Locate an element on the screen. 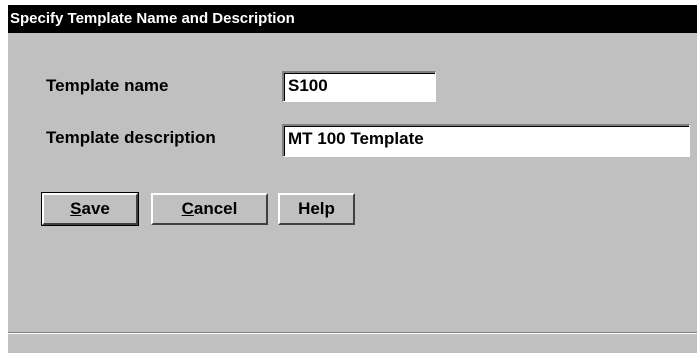 The image size is (697, 353). save-button: Save is located at coordinates (90, 209).